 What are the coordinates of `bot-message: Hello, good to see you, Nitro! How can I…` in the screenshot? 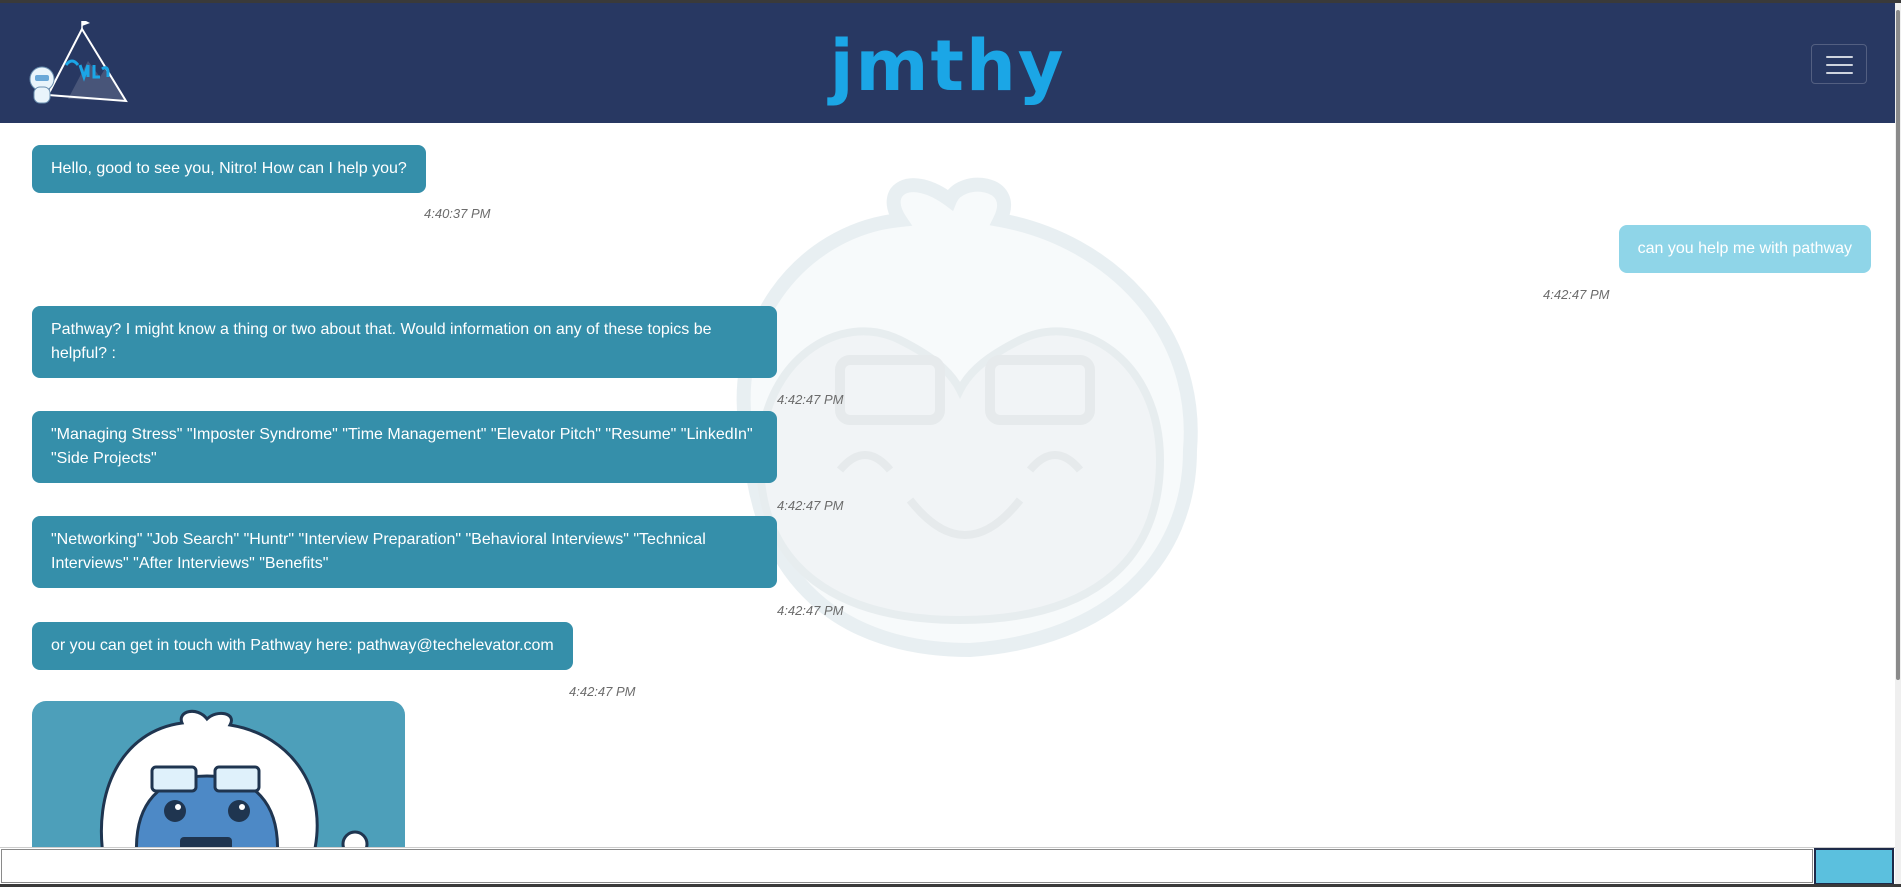 It's located at (229, 169).